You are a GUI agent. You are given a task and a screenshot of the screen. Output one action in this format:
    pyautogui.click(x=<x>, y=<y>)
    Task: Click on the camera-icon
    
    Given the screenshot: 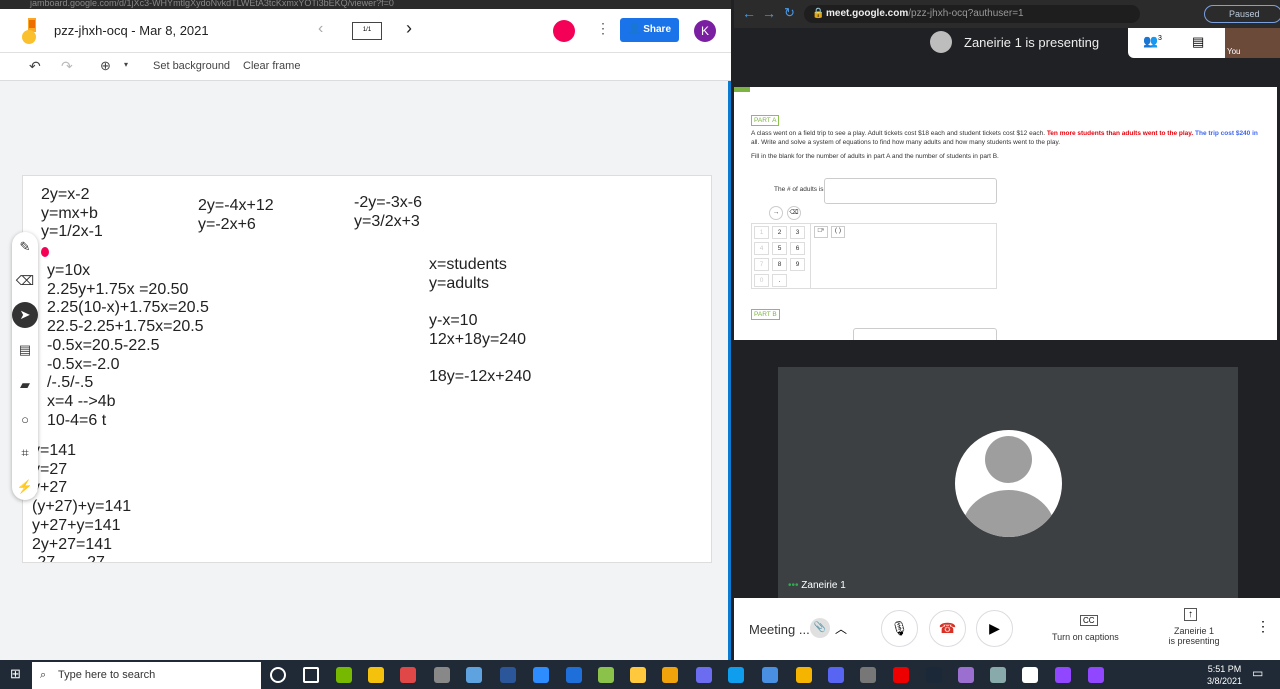 What is the action you would take?
    pyautogui.click(x=1030, y=675)
    